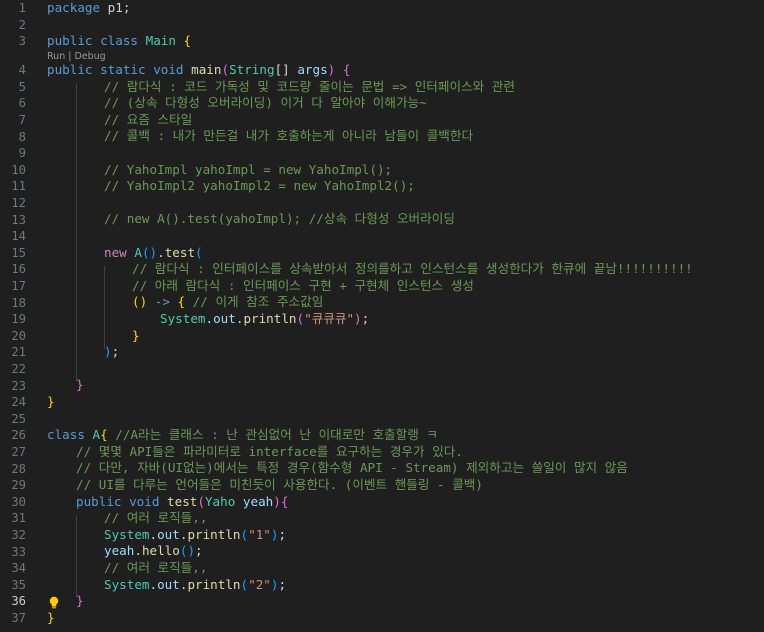 The width and height of the screenshot is (764, 632). What do you see at coordinates (18, 518) in the screenshot?
I see `line-number: 31` at bounding box center [18, 518].